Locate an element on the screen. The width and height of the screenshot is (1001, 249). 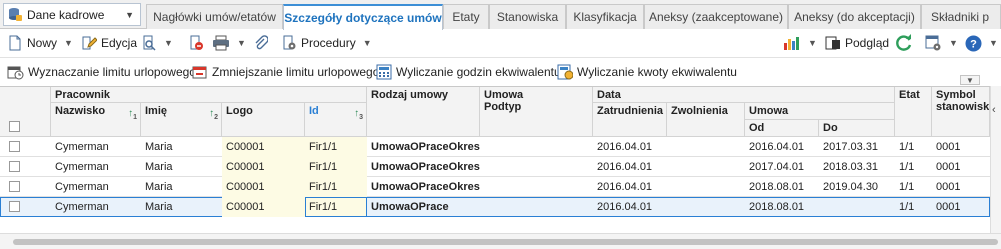
zmniejszanie-limitu-button: Zmniejszanie limitu urlopowego is located at coordinates (285, 72).